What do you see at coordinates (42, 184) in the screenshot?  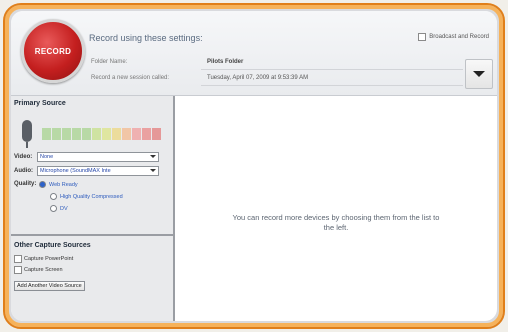 I see `quality-radio-web-ready` at bounding box center [42, 184].